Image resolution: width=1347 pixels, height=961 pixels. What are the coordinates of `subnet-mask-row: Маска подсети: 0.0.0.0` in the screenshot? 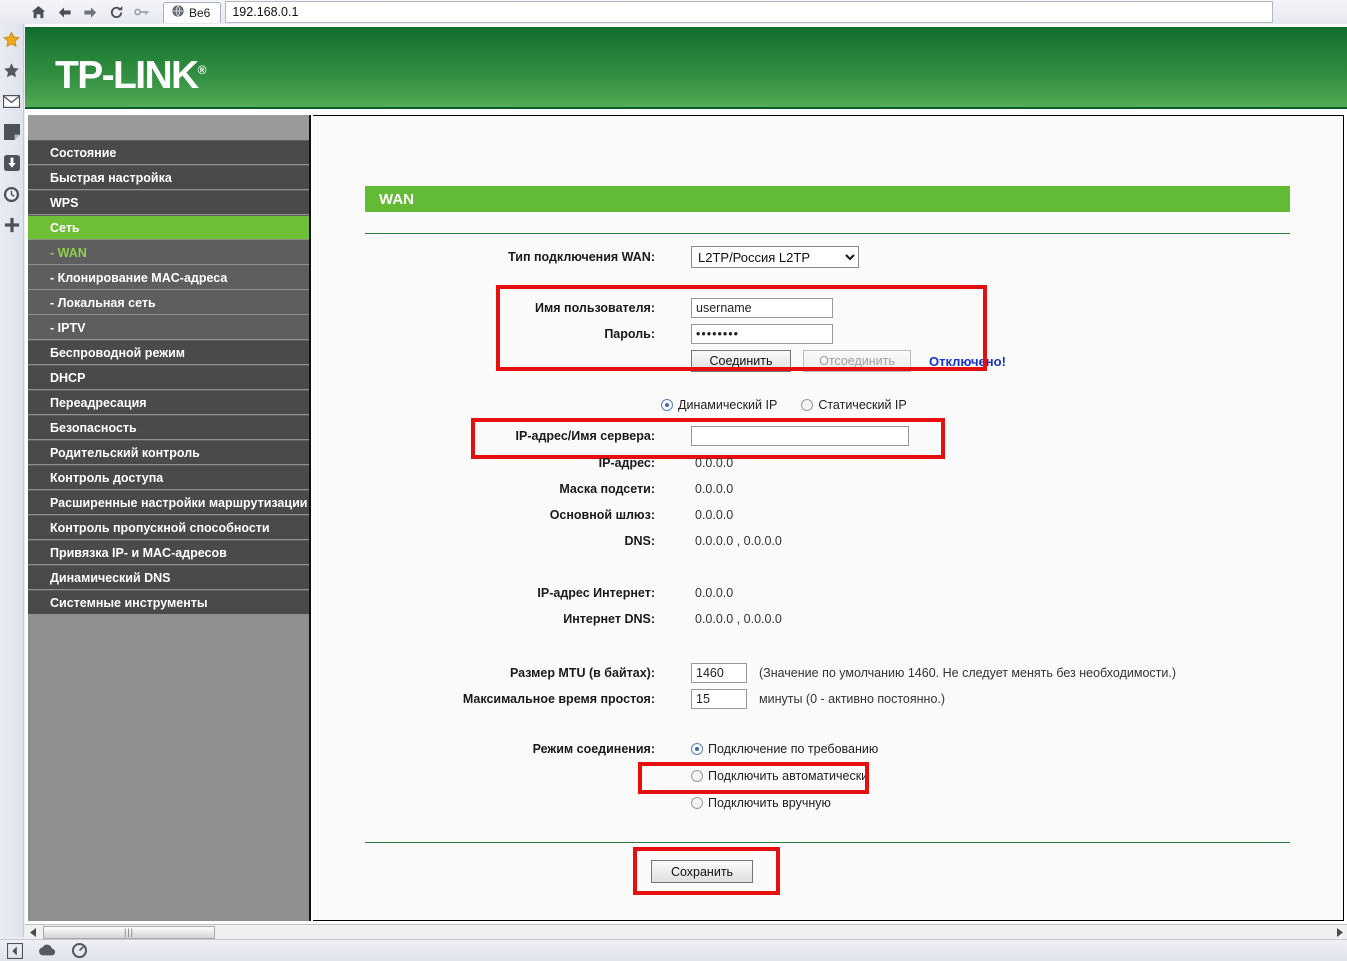 It's located at (549, 489).